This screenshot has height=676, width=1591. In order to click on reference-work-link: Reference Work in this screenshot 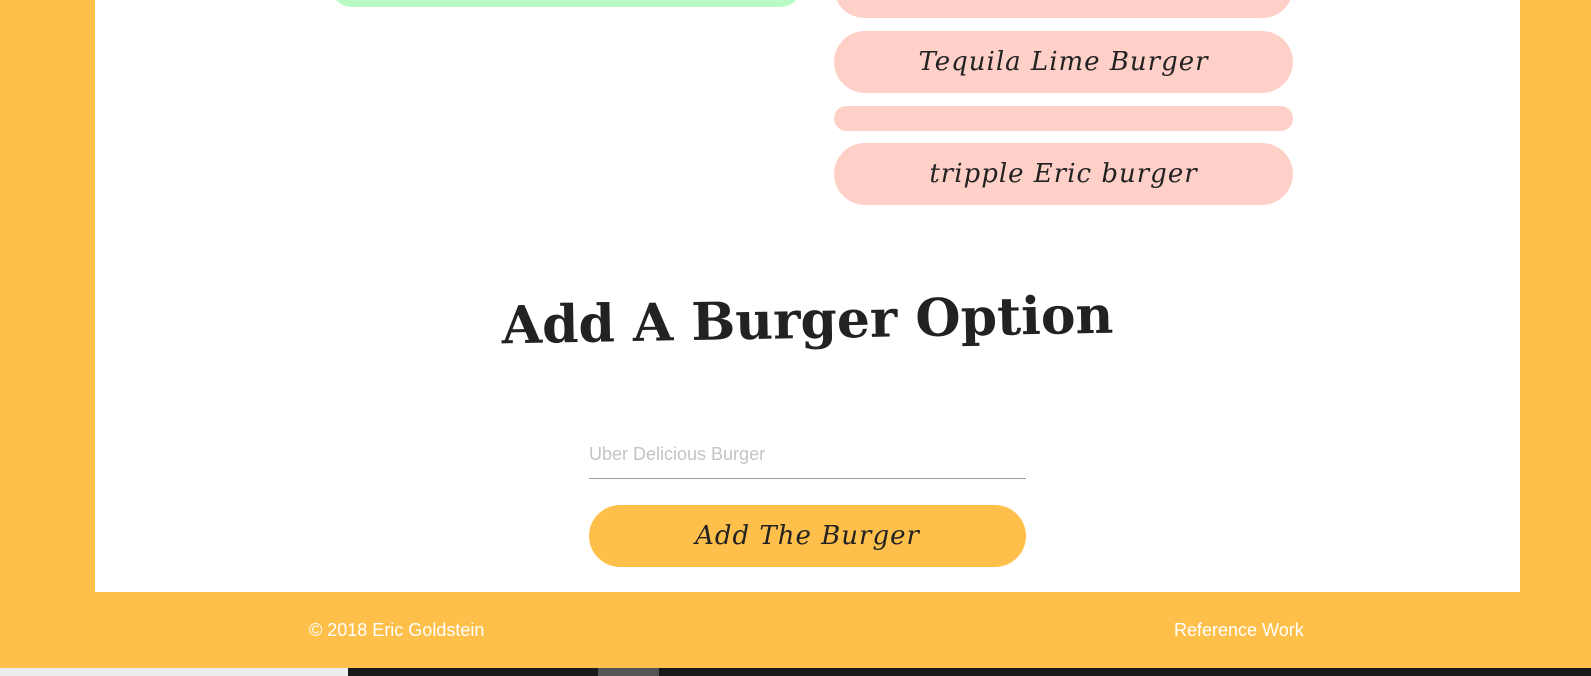, I will do `click(1239, 630)`.